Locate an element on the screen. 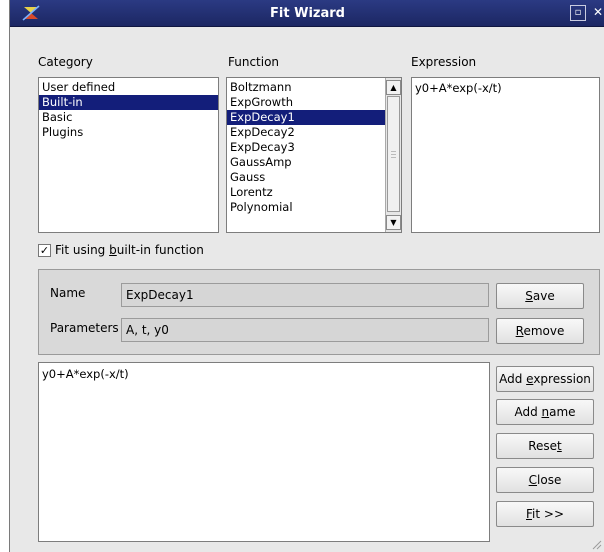  parameters-field: A, t, y0 is located at coordinates (305, 330).